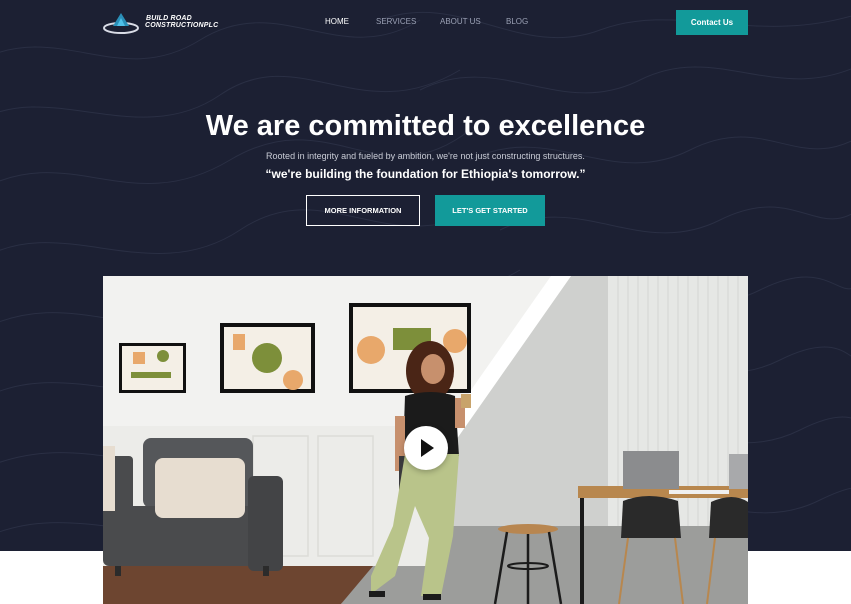  I want to click on nav-item-services: SERVICES, so click(396, 22).